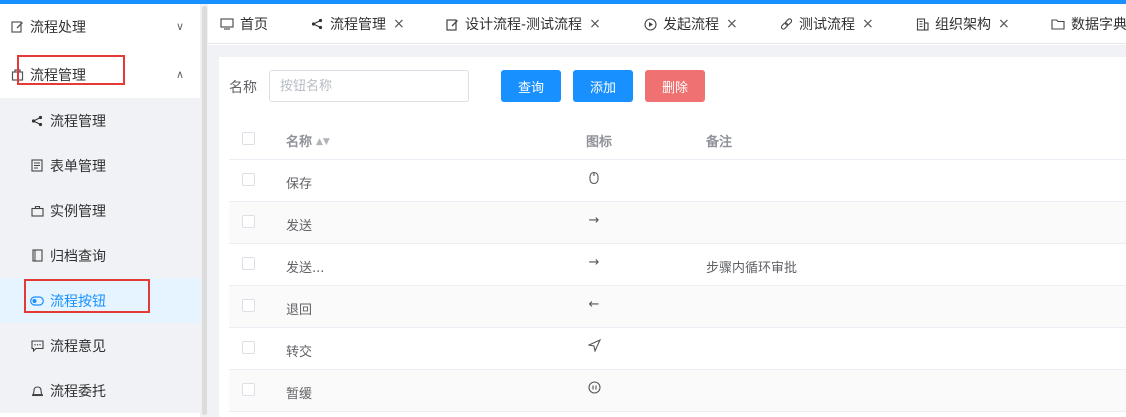 The width and height of the screenshot is (1126, 417). I want to click on tab-label: 发起流程, so click(691, 25).